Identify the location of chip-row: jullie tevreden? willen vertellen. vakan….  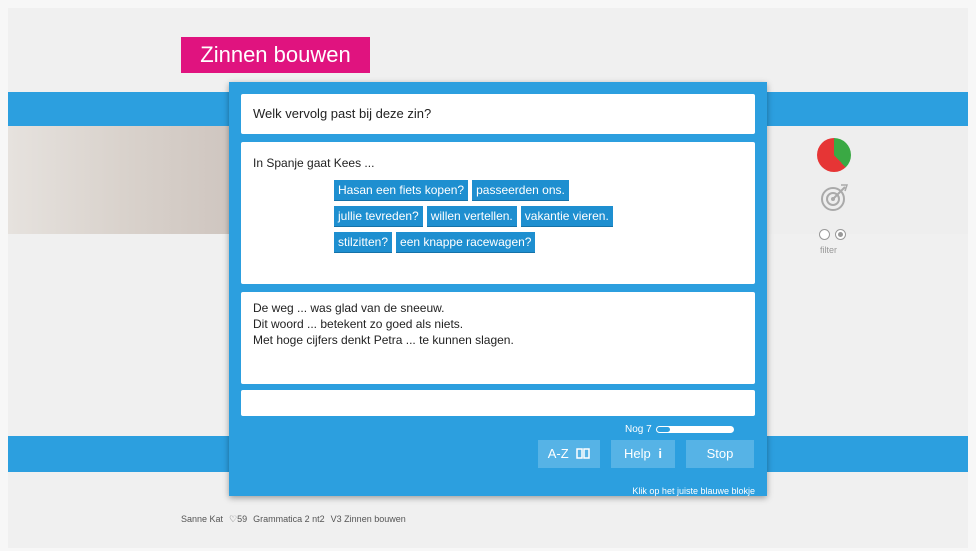
(499, 216).